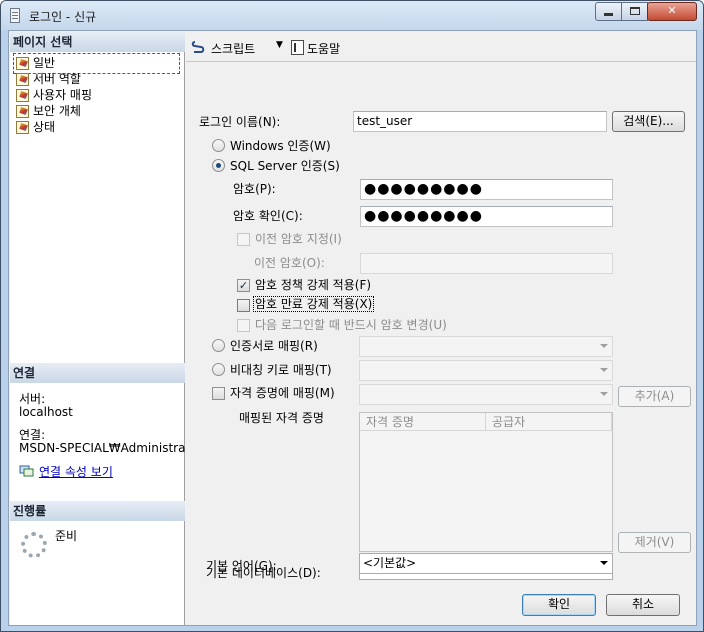 Image resolution: width=704 pixels, height=632 pixels. I want to click on view-connection-properties-link: 연결 속성 보기, so click(76, 471).